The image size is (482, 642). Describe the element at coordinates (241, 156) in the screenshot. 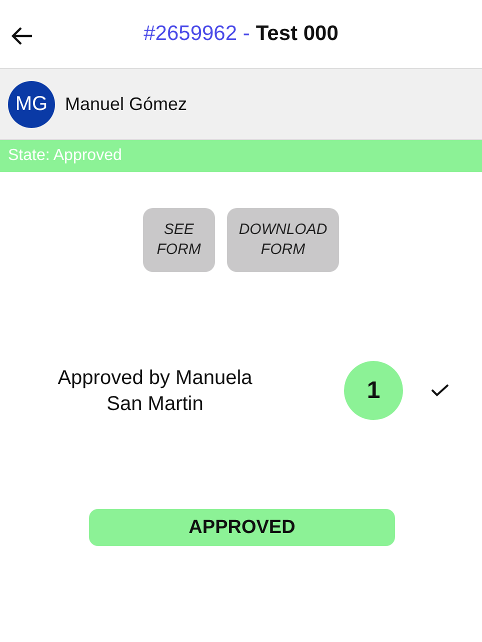

I see `state-banner: State: Approved` at that location.